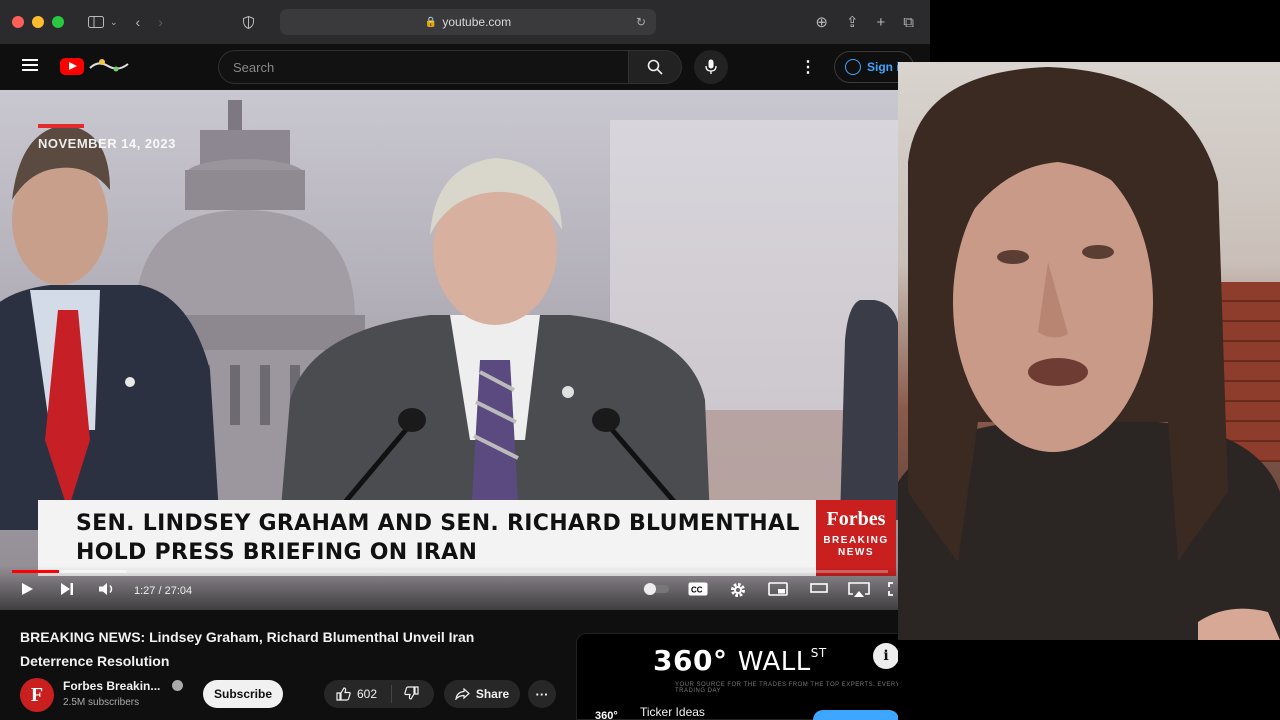  I want to click on progress-played, so click(36, 571).